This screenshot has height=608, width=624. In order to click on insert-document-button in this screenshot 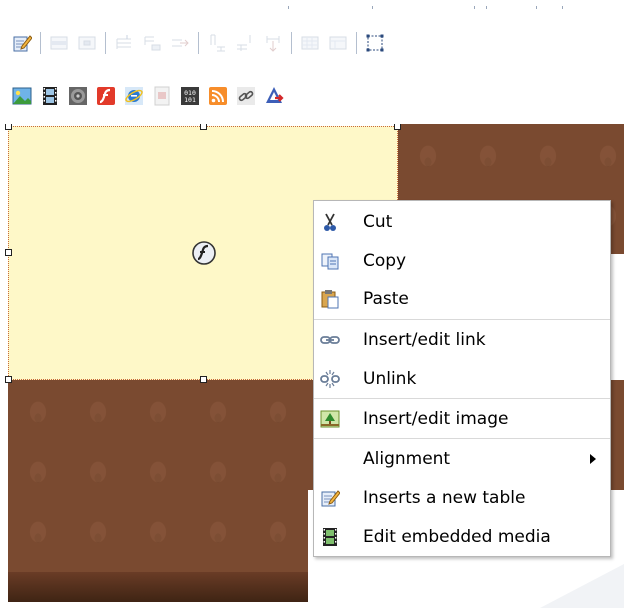, I will do `click(162, 96)`.